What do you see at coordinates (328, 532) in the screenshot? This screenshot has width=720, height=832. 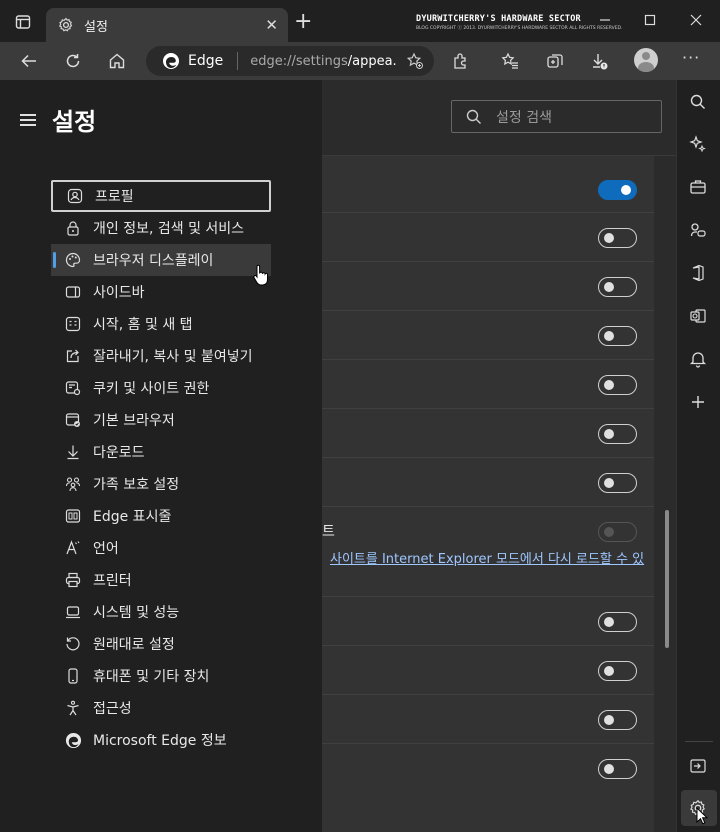 I see `ie-mode-label: 트` at bounding box center [328, 532].